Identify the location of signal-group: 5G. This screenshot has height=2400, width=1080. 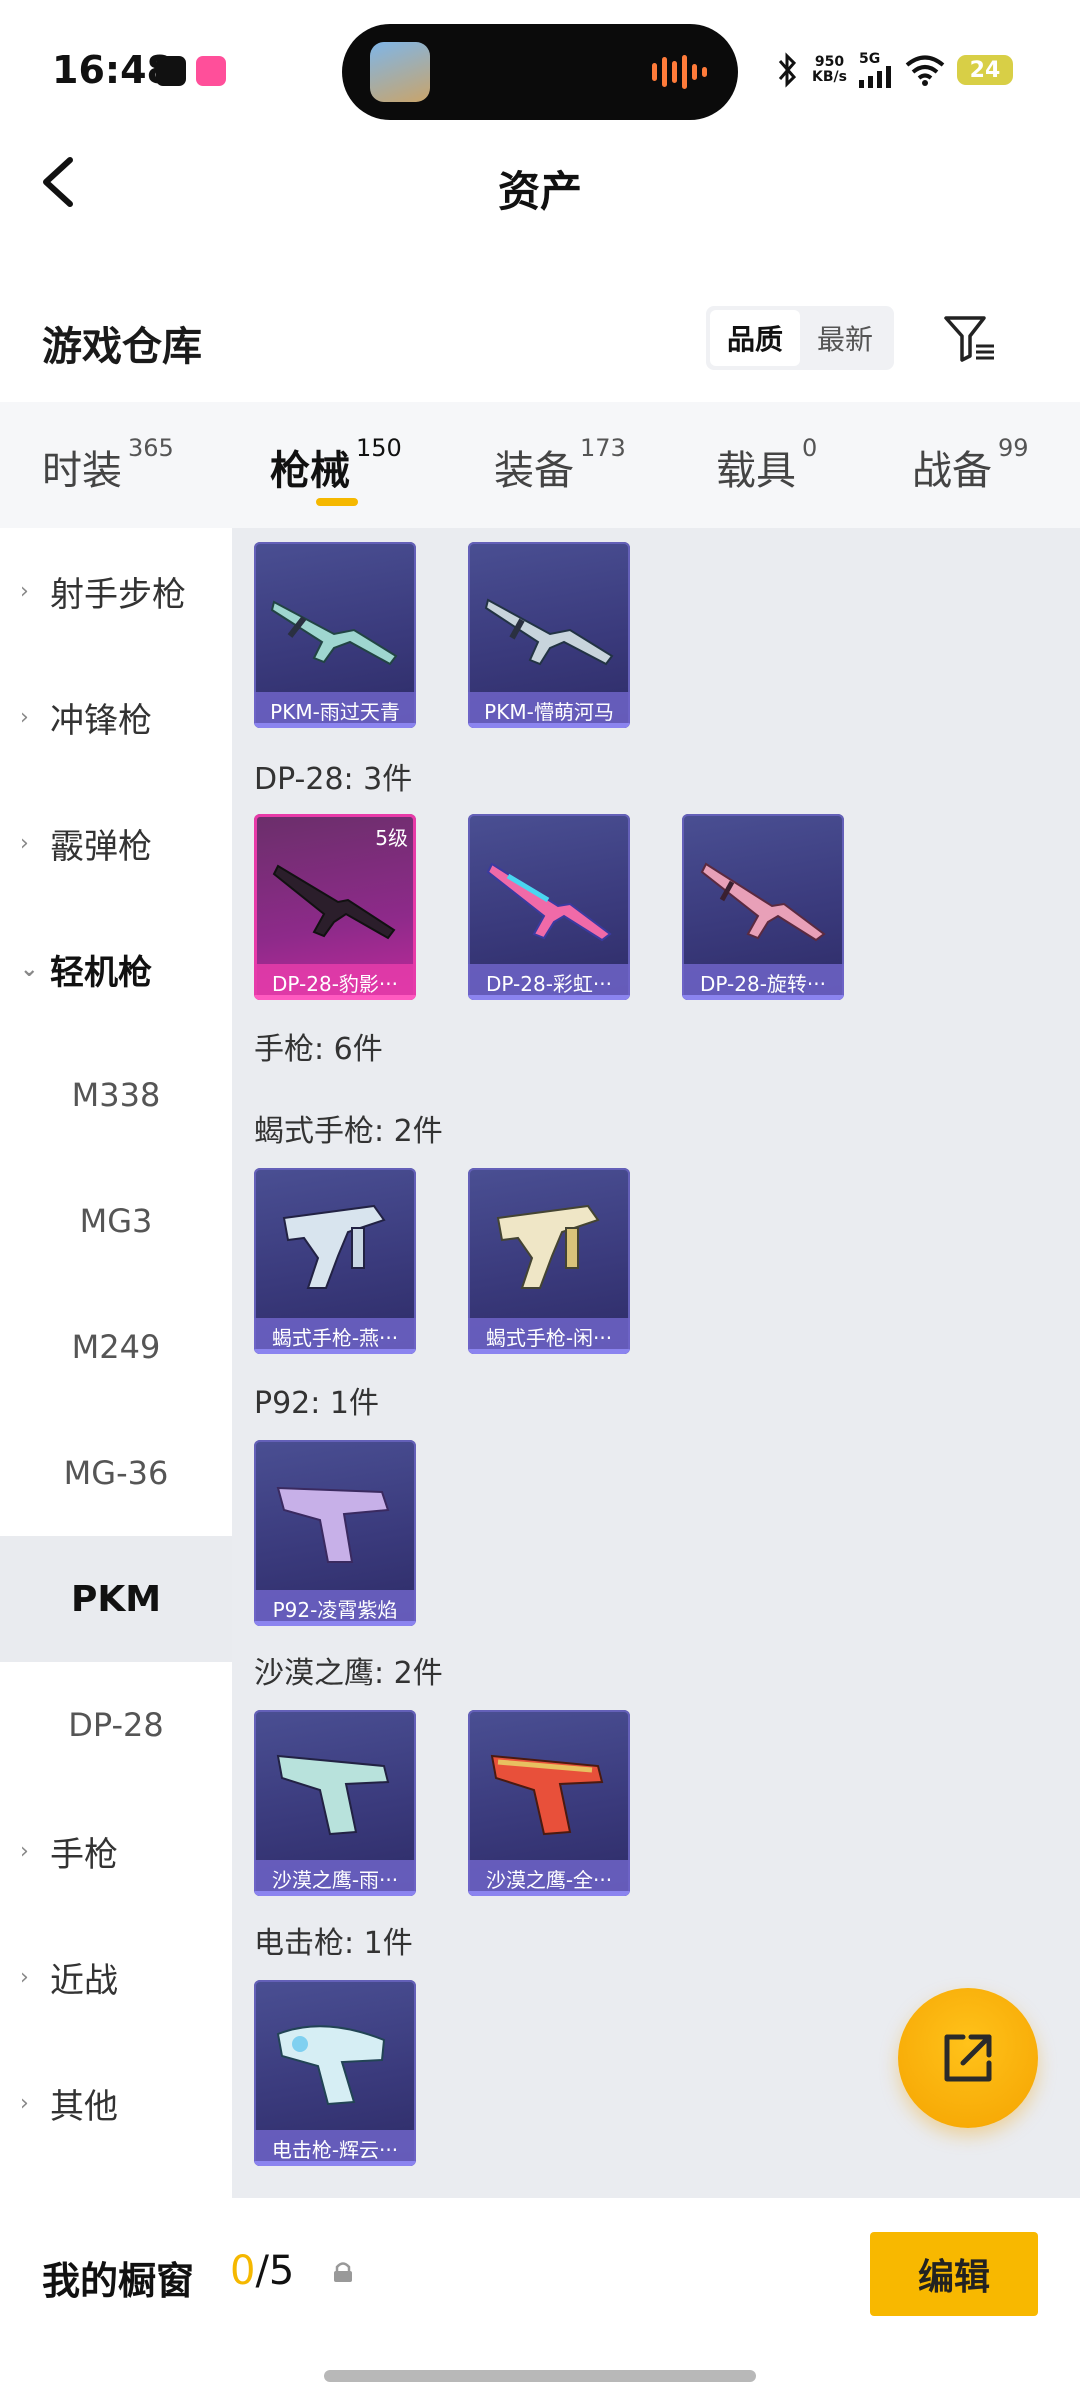
(875, 69).